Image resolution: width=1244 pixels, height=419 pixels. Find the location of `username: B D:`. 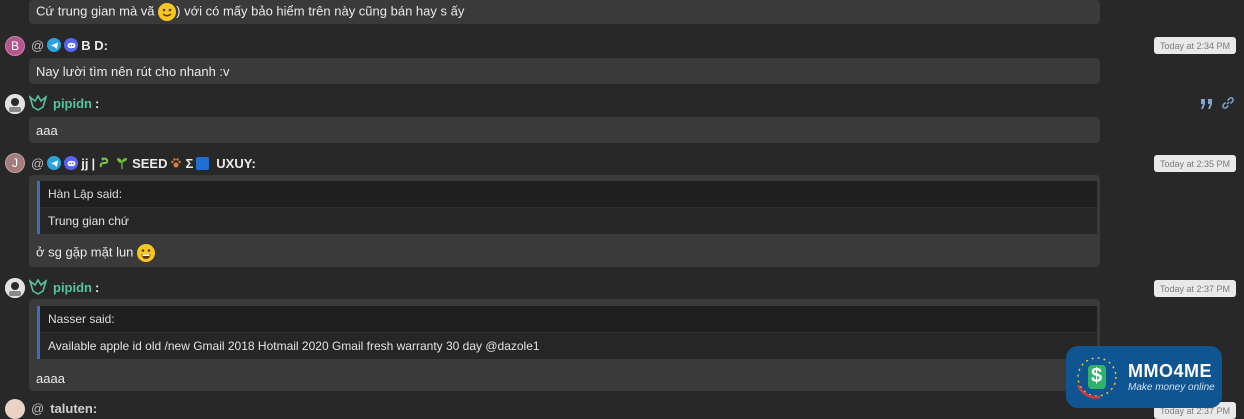

username: B D: is located at coordinates (94, 45).